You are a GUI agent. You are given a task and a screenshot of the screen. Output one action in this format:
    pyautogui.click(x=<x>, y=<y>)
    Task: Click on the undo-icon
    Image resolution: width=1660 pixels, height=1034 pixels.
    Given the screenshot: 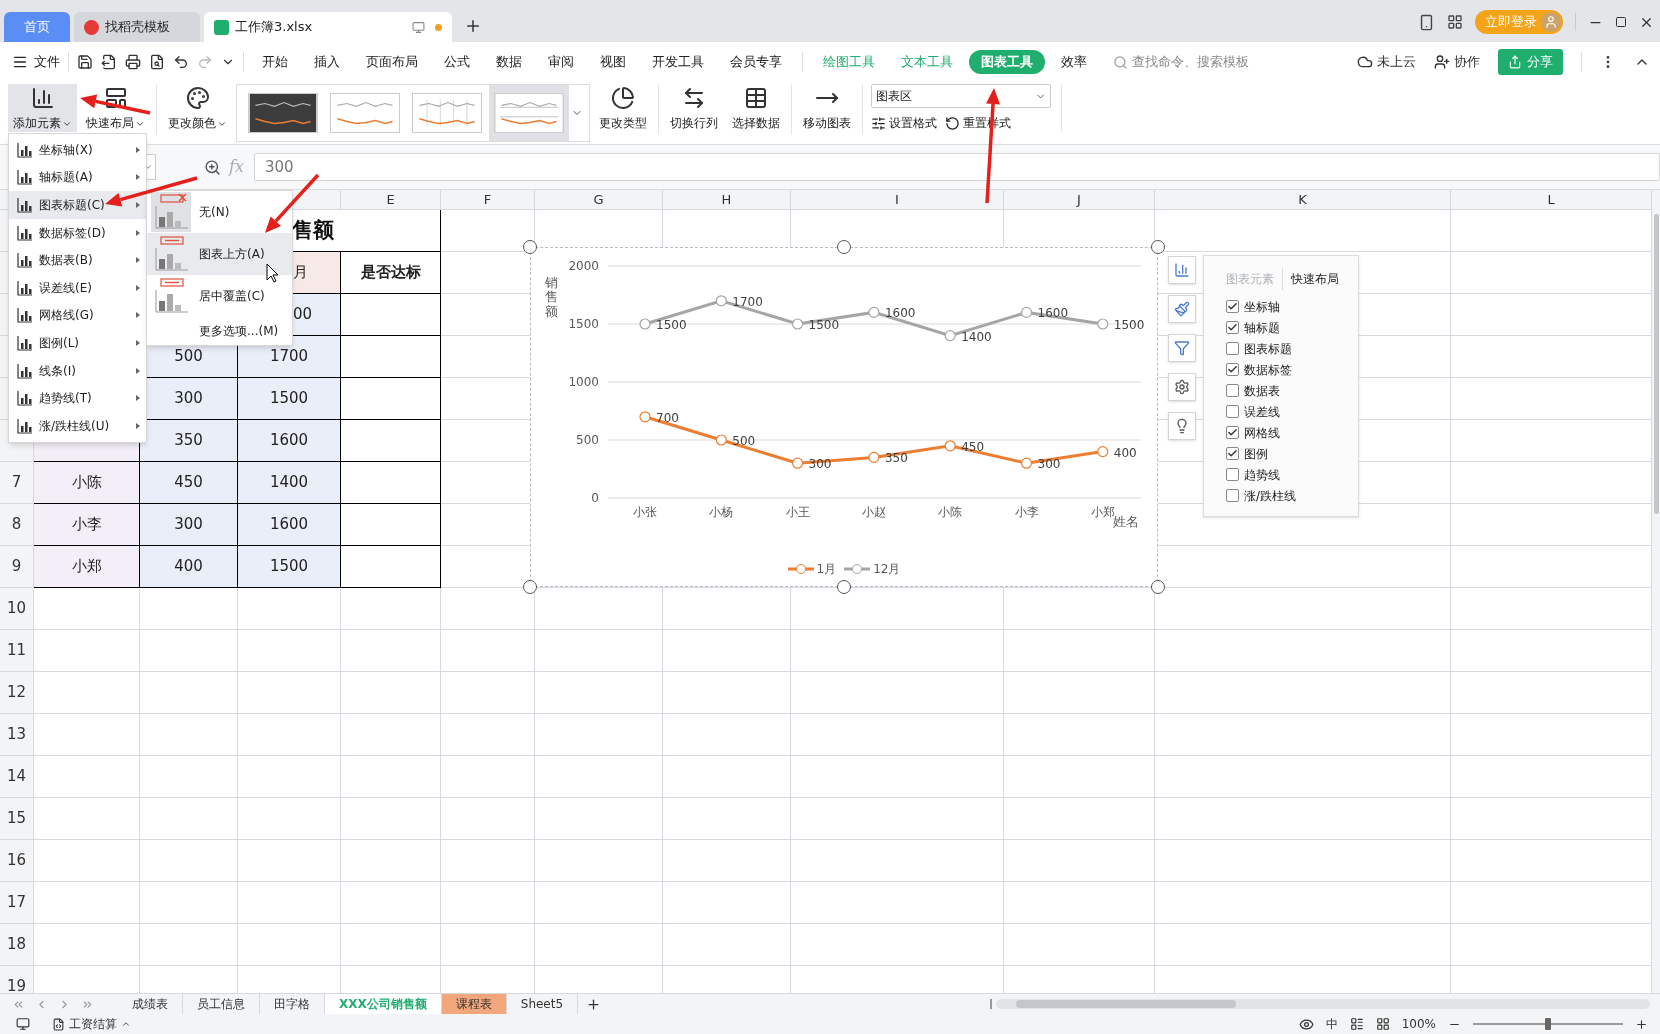 What is the action you would take?
    pyautogui.click(x=181, y=62)
    